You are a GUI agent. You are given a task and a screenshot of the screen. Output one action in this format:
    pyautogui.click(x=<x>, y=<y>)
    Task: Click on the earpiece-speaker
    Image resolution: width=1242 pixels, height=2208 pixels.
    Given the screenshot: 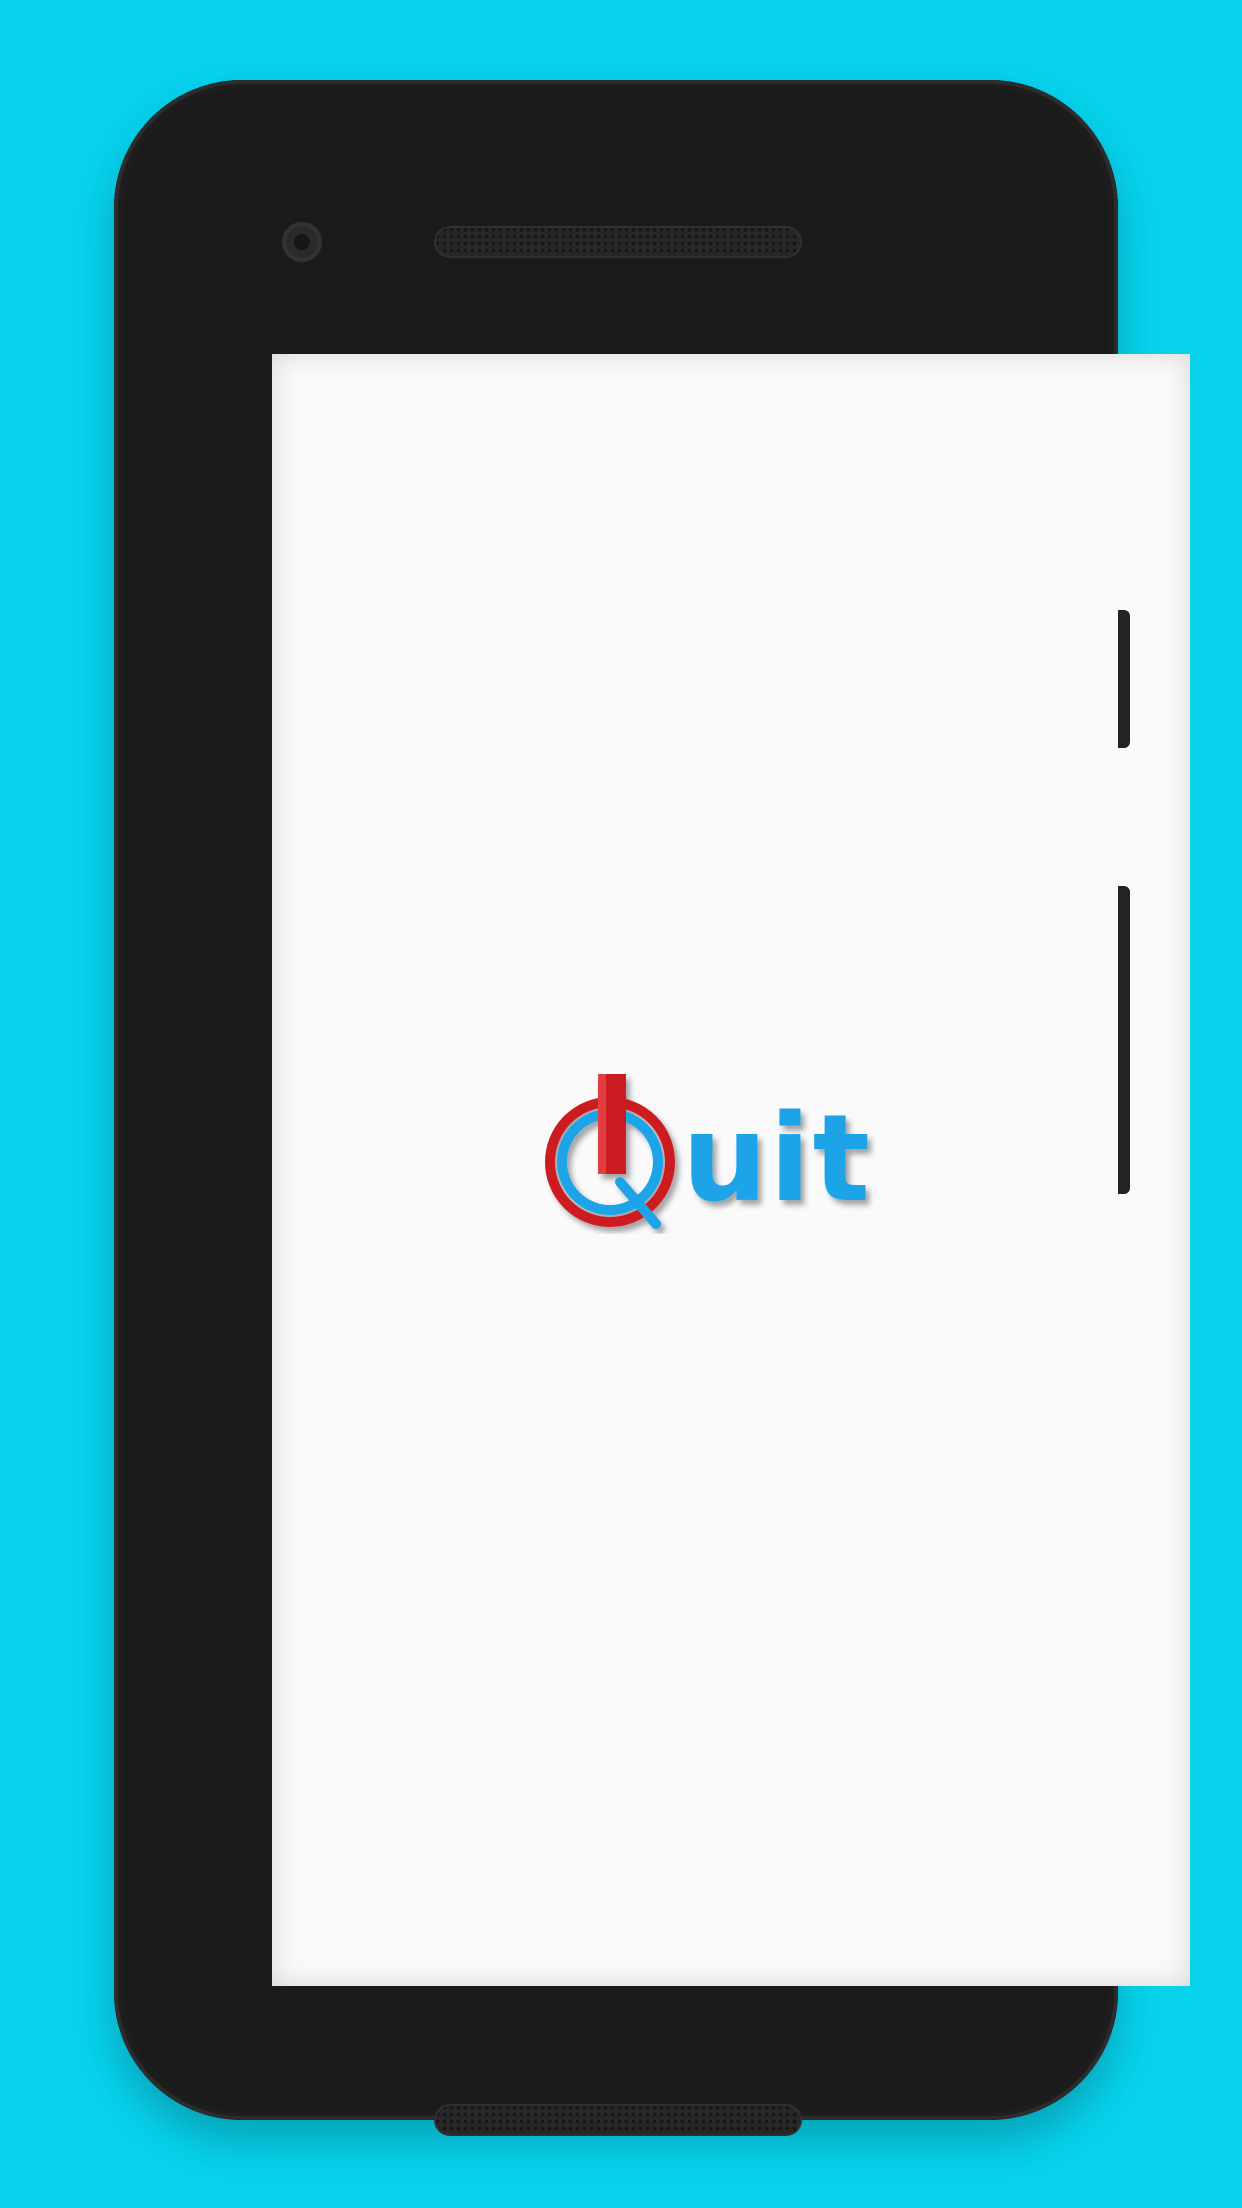 What is the action you would take?
    pyautogui.click(x=618, y=242)
    